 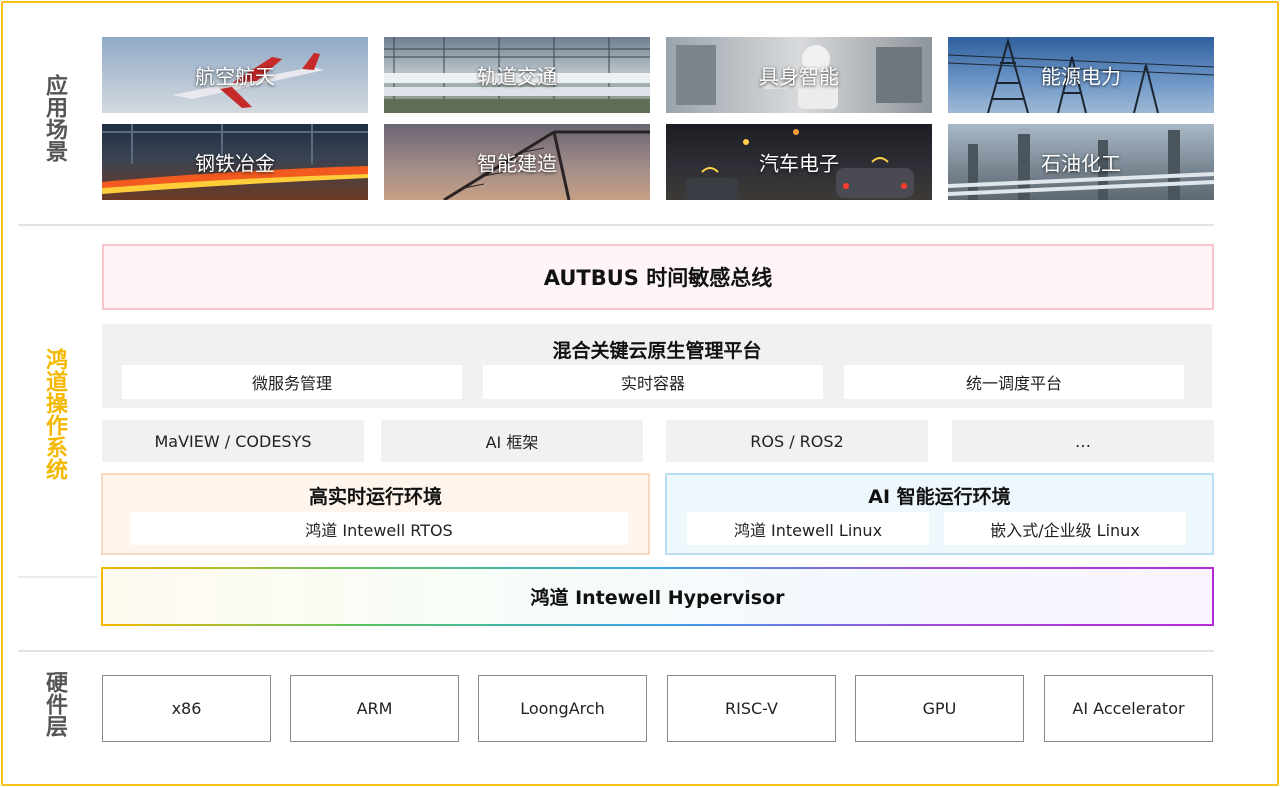 I want to click on scenario-tile-energy: 能源电力, so click(x=1081, y=75).